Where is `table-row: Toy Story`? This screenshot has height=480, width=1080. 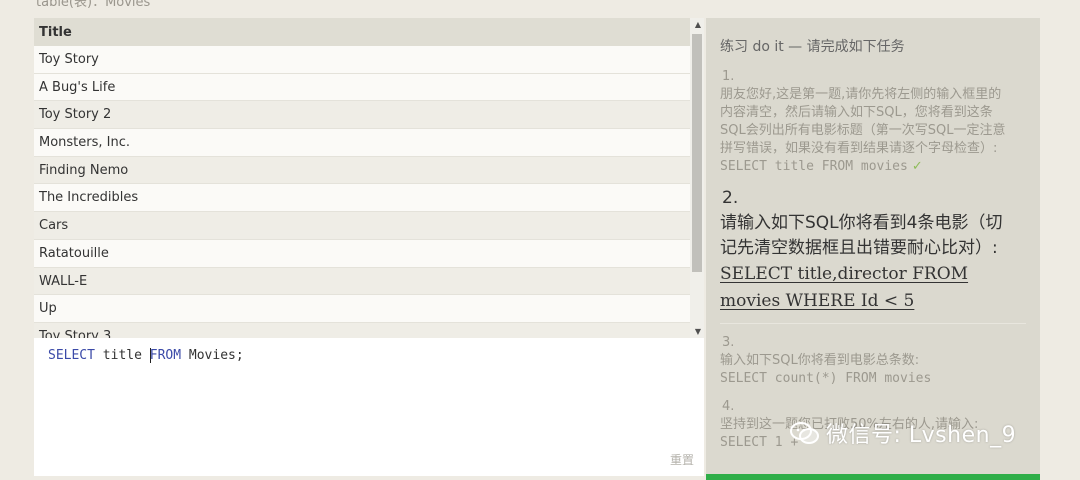
table-row: Toy Story is located at coordinates (369, 60).